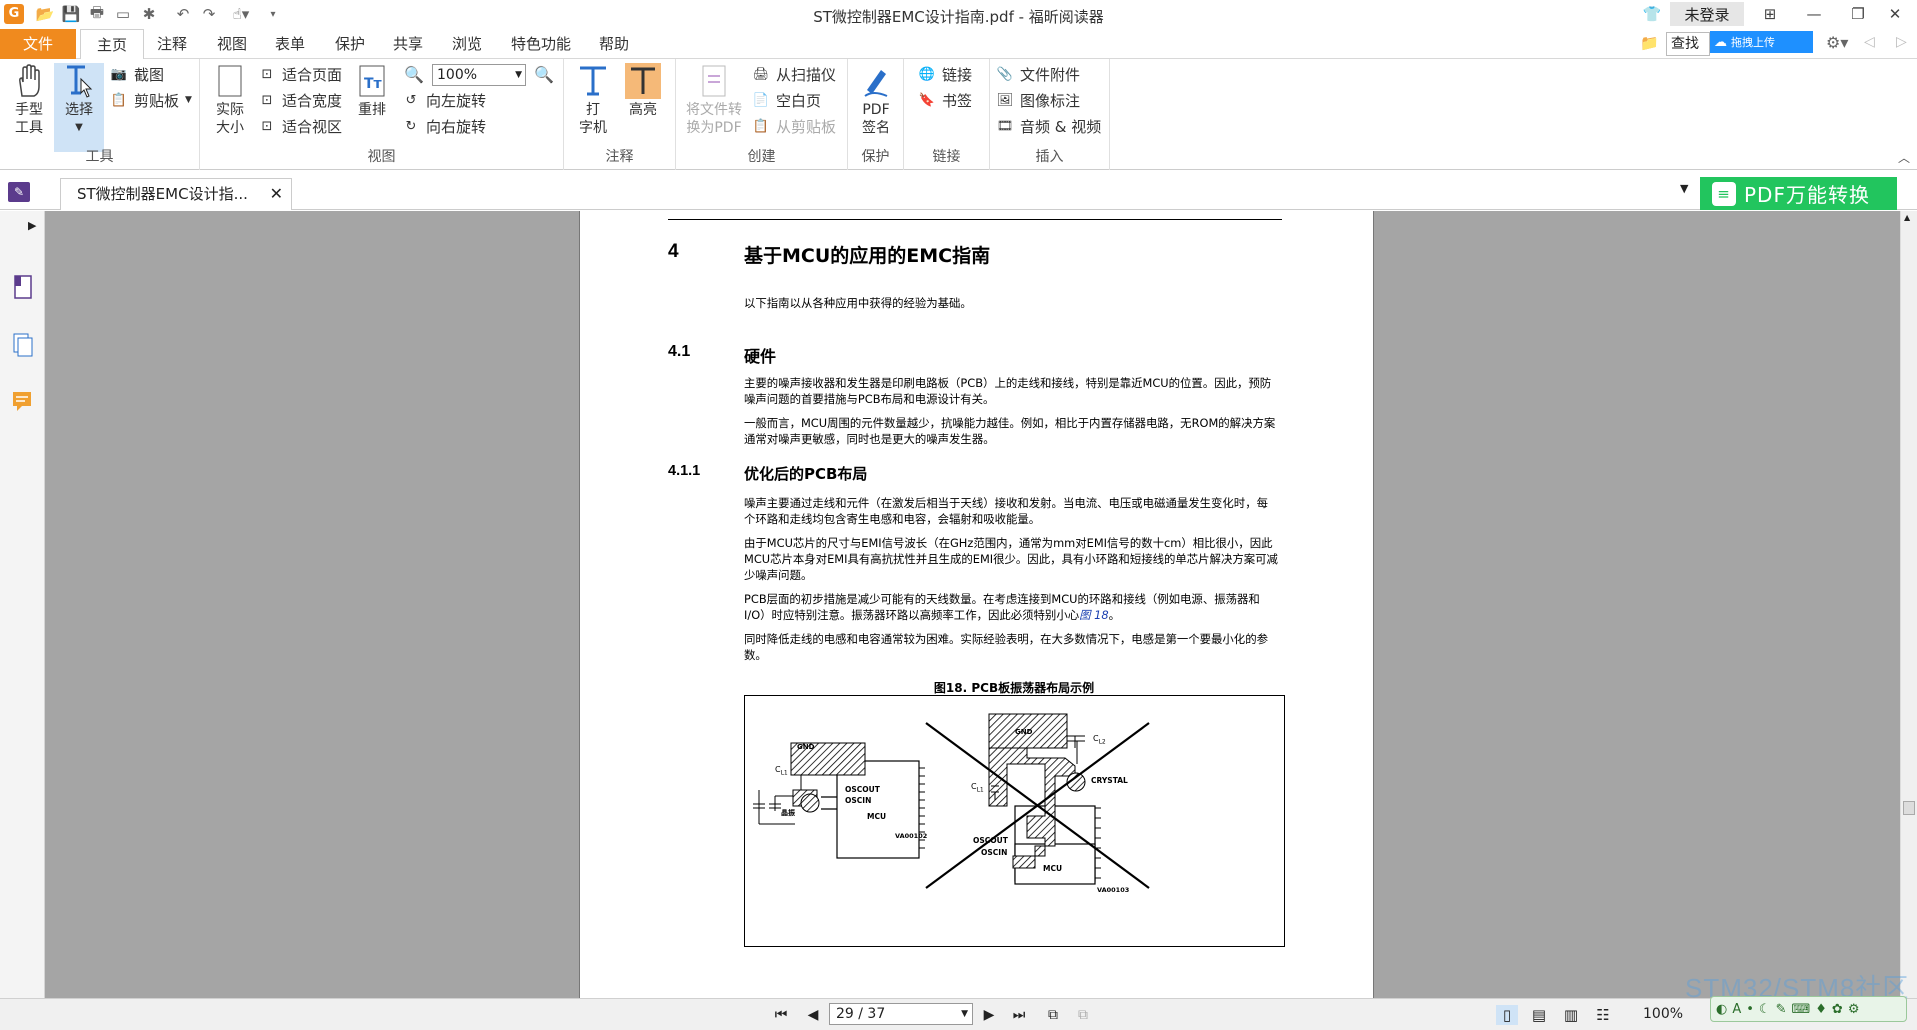 Image resolution: width=1917 pixels, height=1030 pixels. What do you see at coordinates (518, 75) in the screenshot?
I see `zoom-dropdown-icon: ▼` at bounding box center [518, 75].